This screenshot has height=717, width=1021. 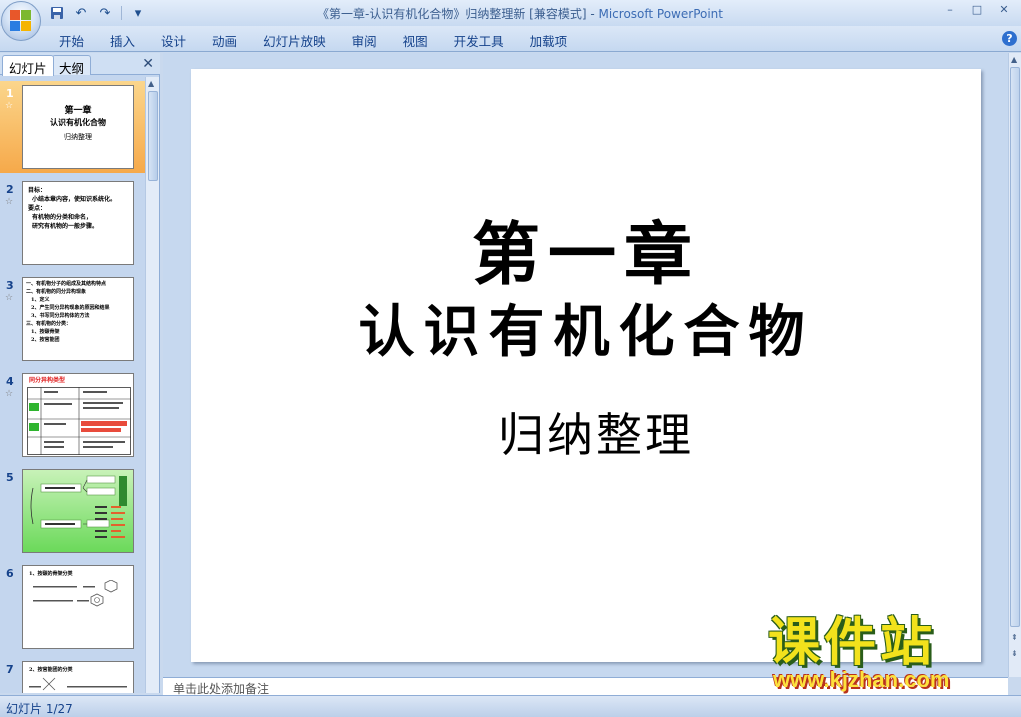 I want to click on tab-animations: 动画, so click(x=224, y=40).